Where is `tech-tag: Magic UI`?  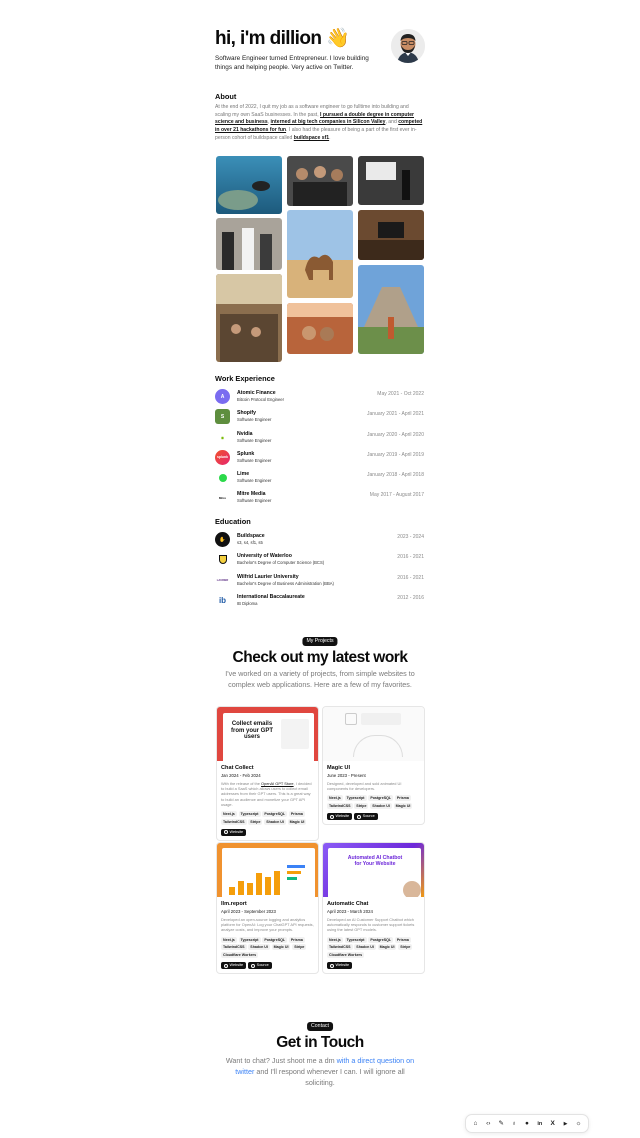
tech-tag: Magic UI is located at coordinates (281, 947).